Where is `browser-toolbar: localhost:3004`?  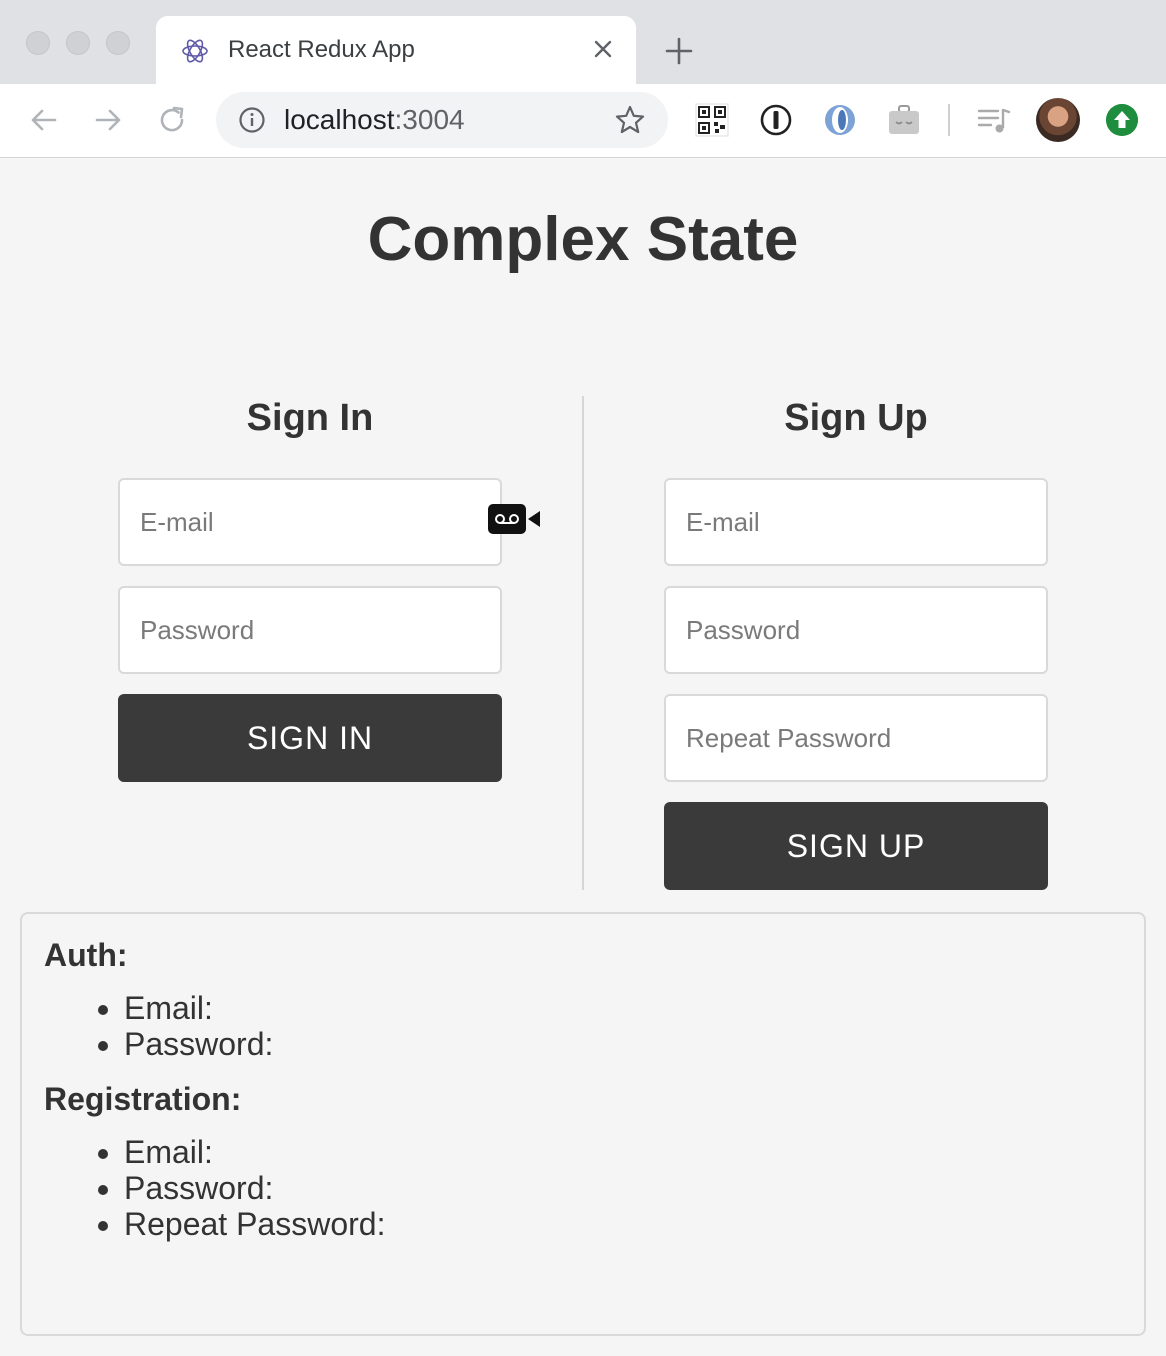 browser-toolbar: localhost:3004 is located at coordinates (583, 121).